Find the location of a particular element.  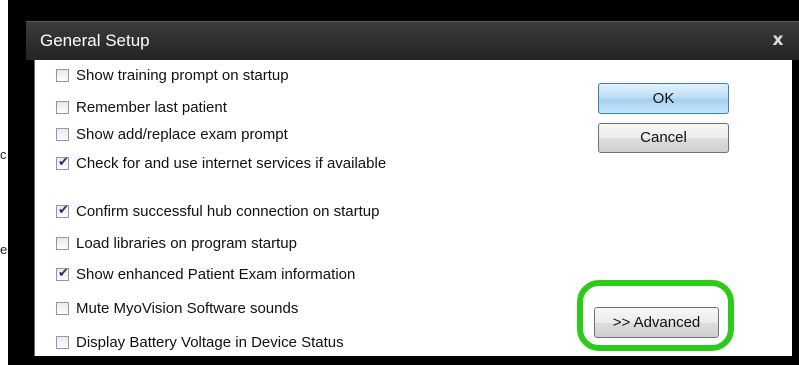

option-show-enhanced-exam-info: ✔ Show enhanced Patient Exam information is located at coordinates (205, 274).